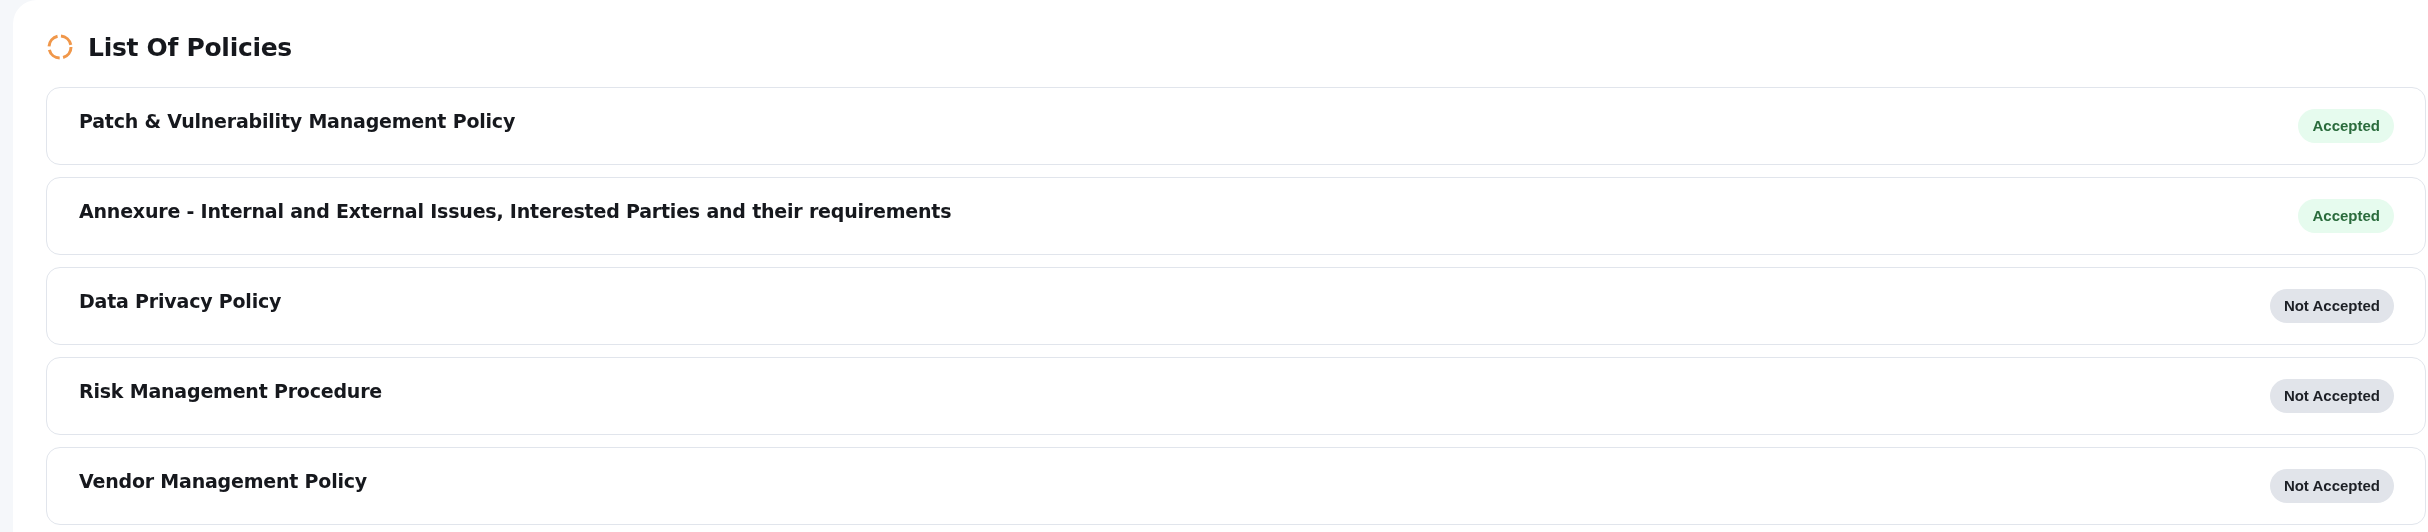 This screenshot has height=532, width=2428. Describe the element at coordinates (297, 121) in the screenshot. I see `policy-name: Patch & Vulnerability Management Policy` at that location.